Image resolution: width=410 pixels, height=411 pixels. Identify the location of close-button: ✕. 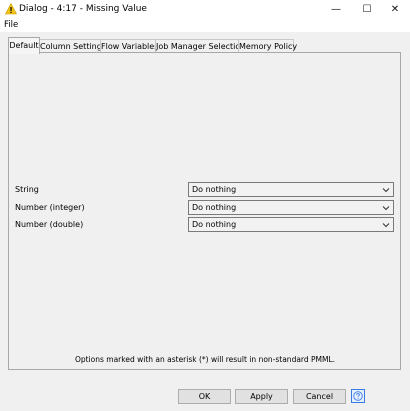
(395, 9).